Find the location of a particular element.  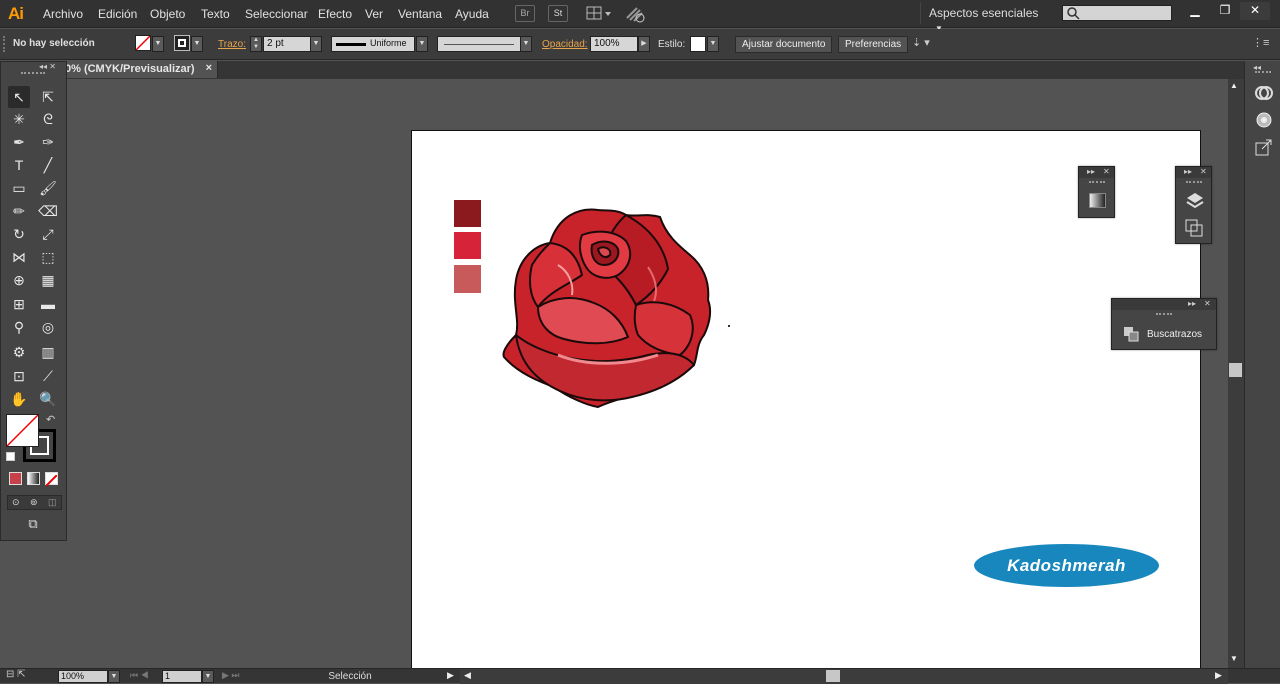

menu-objeto: Objeto is located at coordinates (167, 14).